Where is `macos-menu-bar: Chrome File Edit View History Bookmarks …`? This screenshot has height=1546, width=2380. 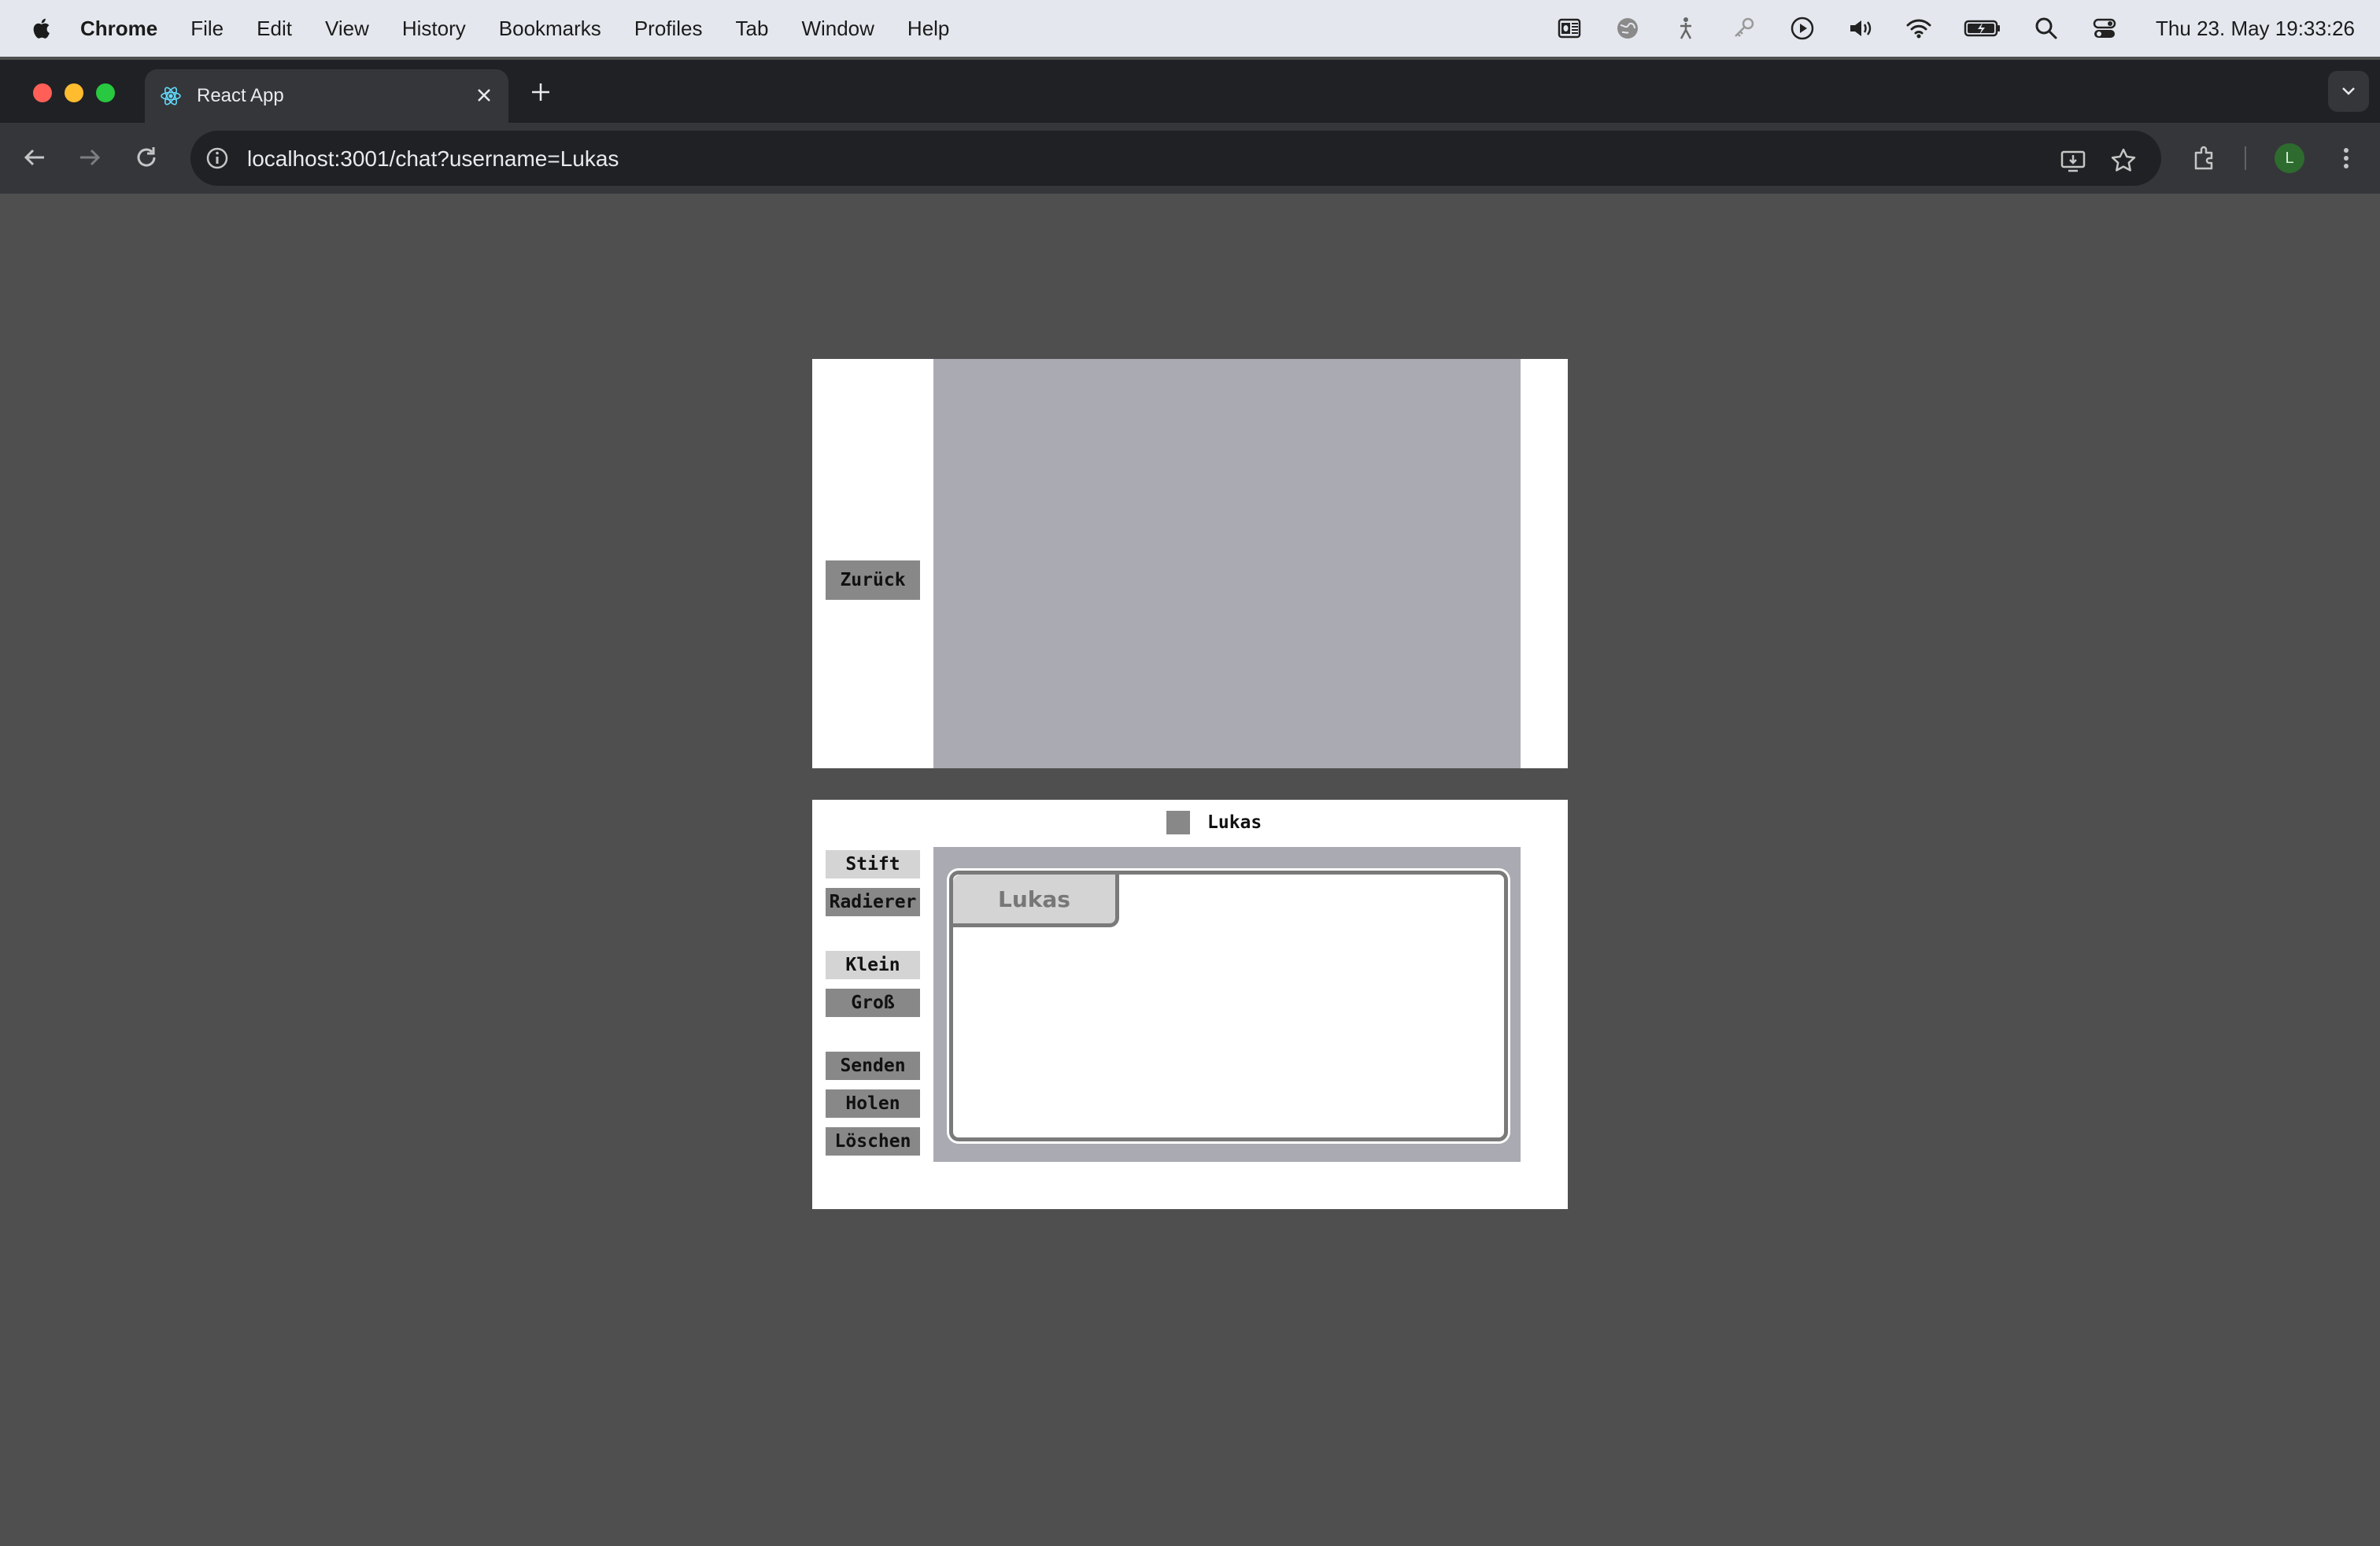
macos-menu-bar: Chrome File Edit View History Bookmarks … is located at coordinates (1190, 28).